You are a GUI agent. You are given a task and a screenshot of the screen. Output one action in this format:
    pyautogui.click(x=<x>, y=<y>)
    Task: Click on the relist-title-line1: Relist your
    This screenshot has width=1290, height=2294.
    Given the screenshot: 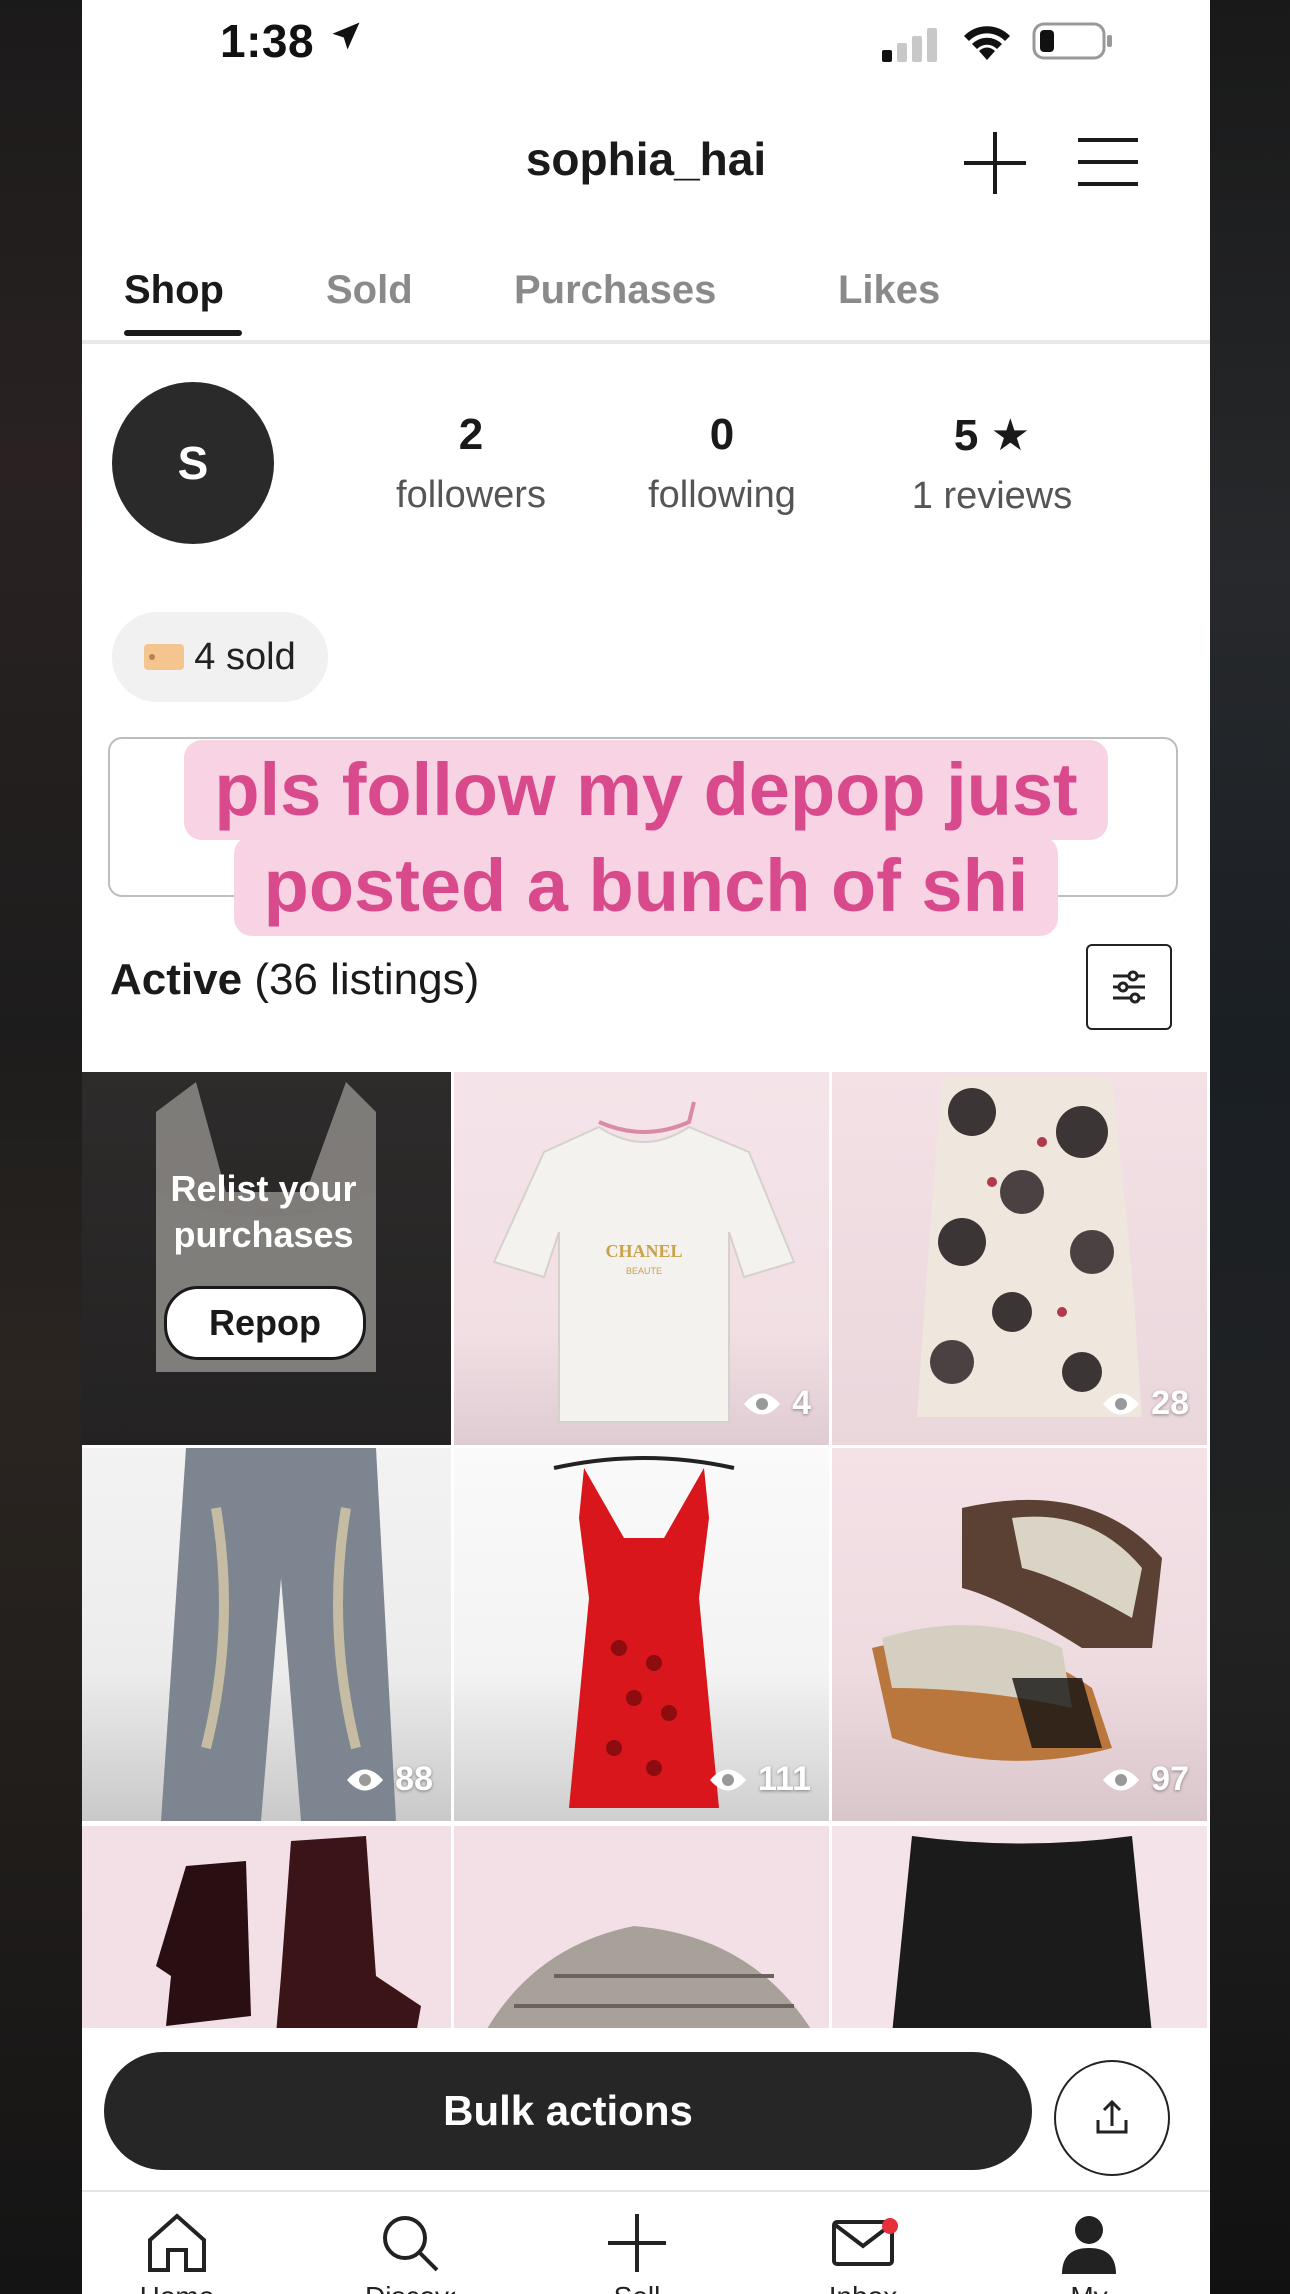 What is the action you would take?
    pyautogui.click(x=263, y=1188)
    